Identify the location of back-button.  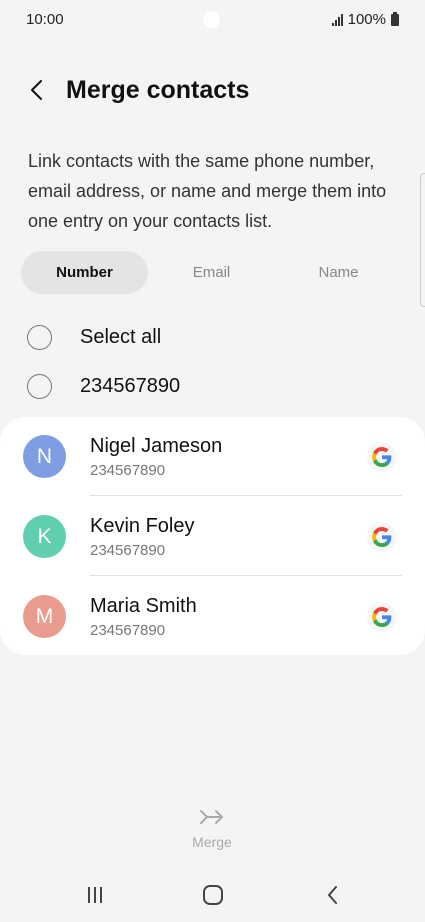
(38, 90).